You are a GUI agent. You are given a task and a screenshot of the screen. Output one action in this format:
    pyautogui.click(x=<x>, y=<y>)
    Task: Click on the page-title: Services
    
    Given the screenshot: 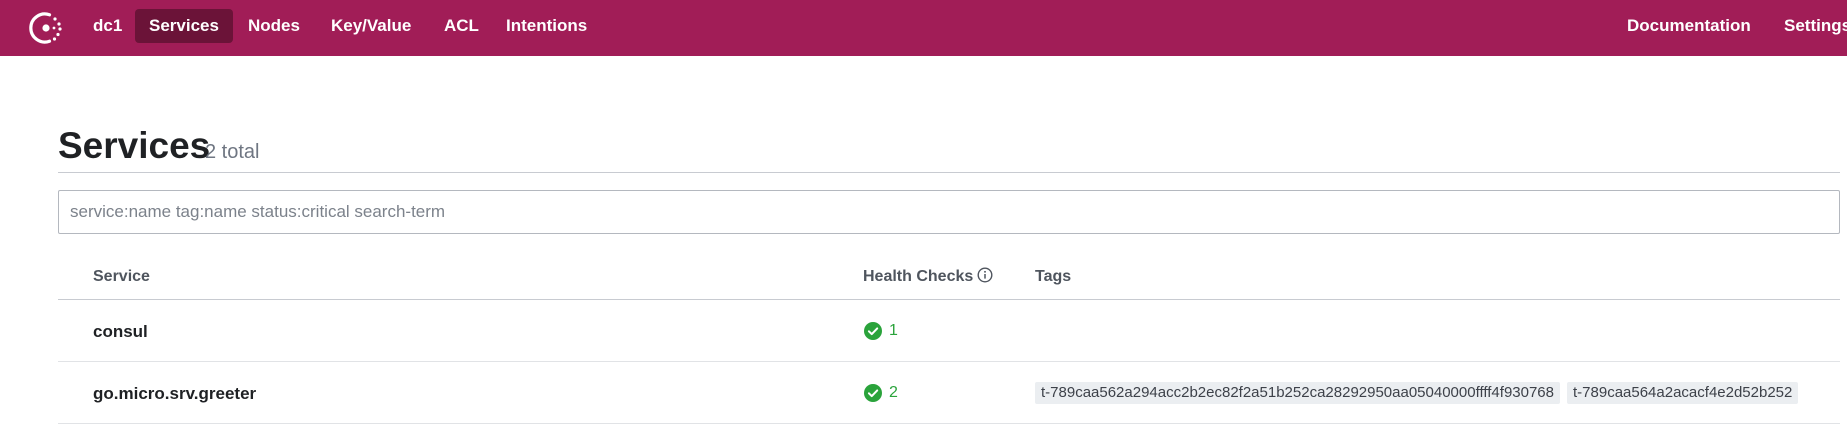 What is the action you would take?
    pyautogui.click(x=134, y=145)
    